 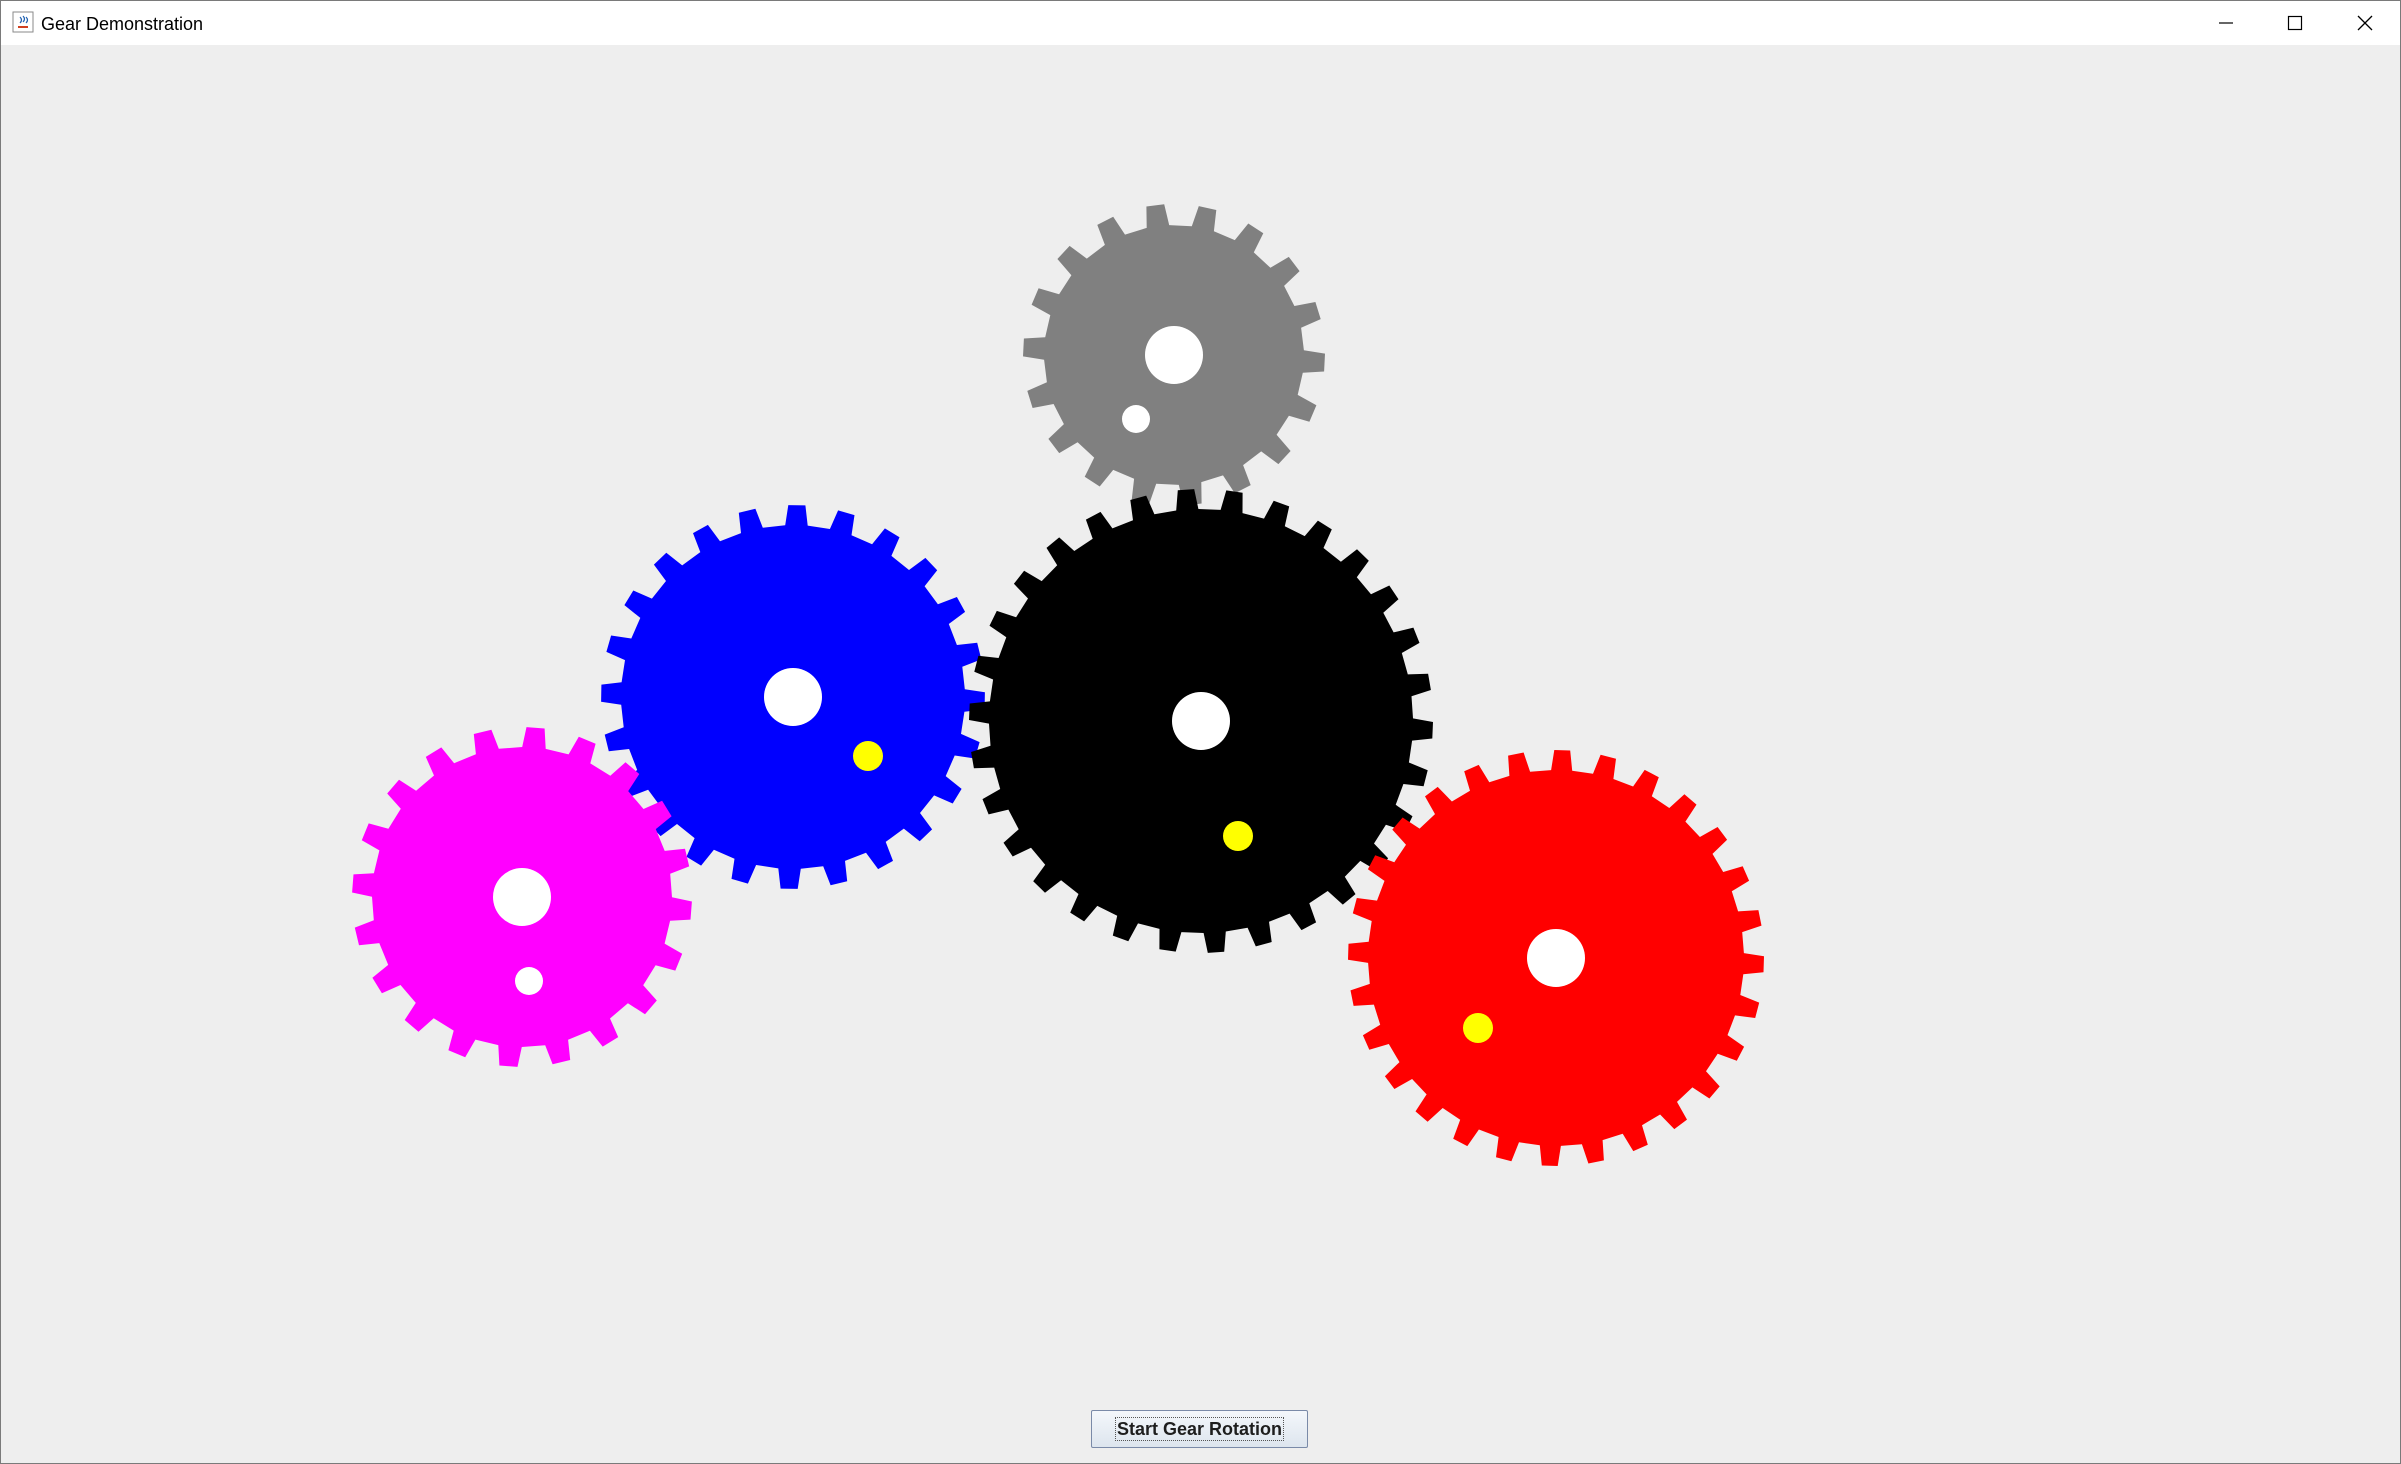 I want to click on minimize-icon, so click(x=2226, y=23).